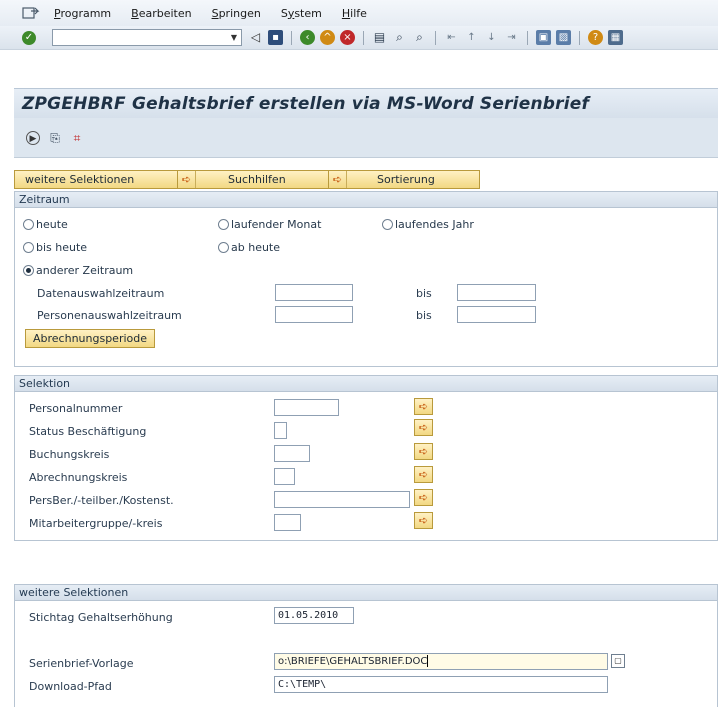 The height and width of the screenshot is (707, 718). I want to click on label-download-pfad: Download-Pfad, so click(70, 686).